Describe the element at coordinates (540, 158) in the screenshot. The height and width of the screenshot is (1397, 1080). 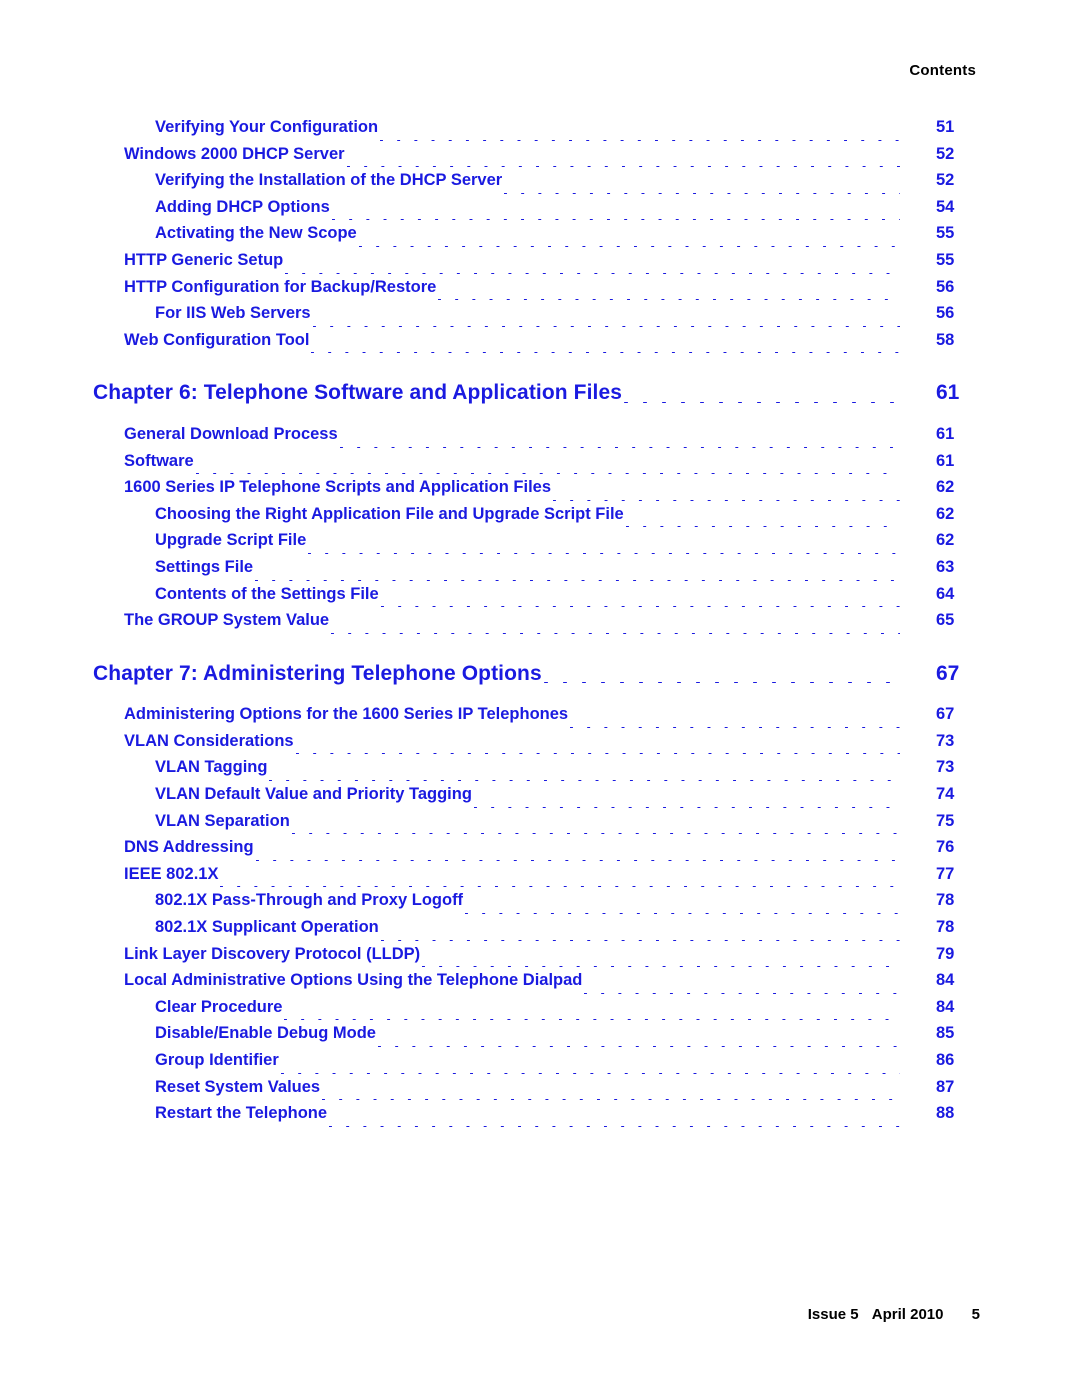
I see `toc-entry-row: Windows 2000 DHCP Server 52` at that location.